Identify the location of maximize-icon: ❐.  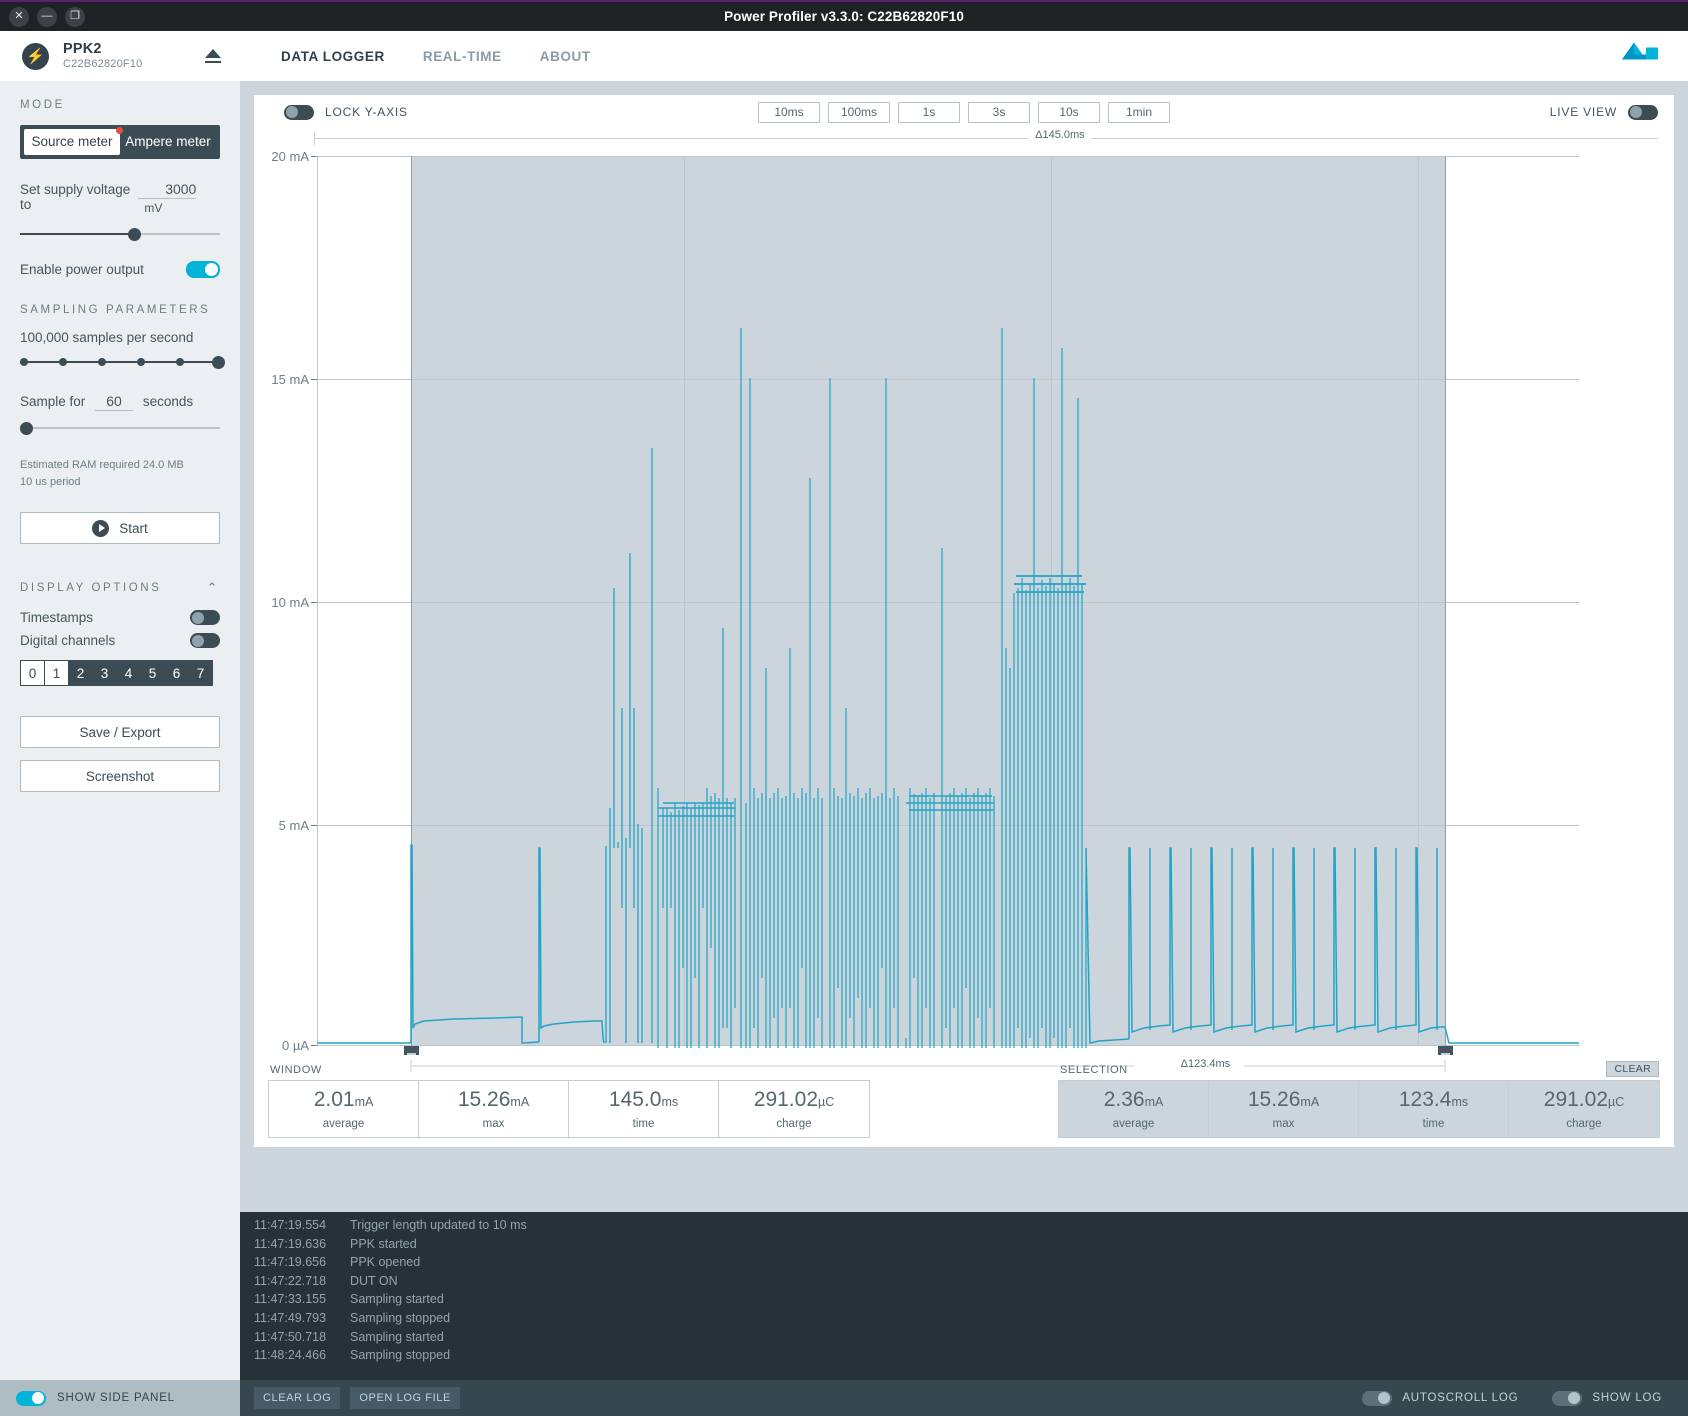
(75, 16).